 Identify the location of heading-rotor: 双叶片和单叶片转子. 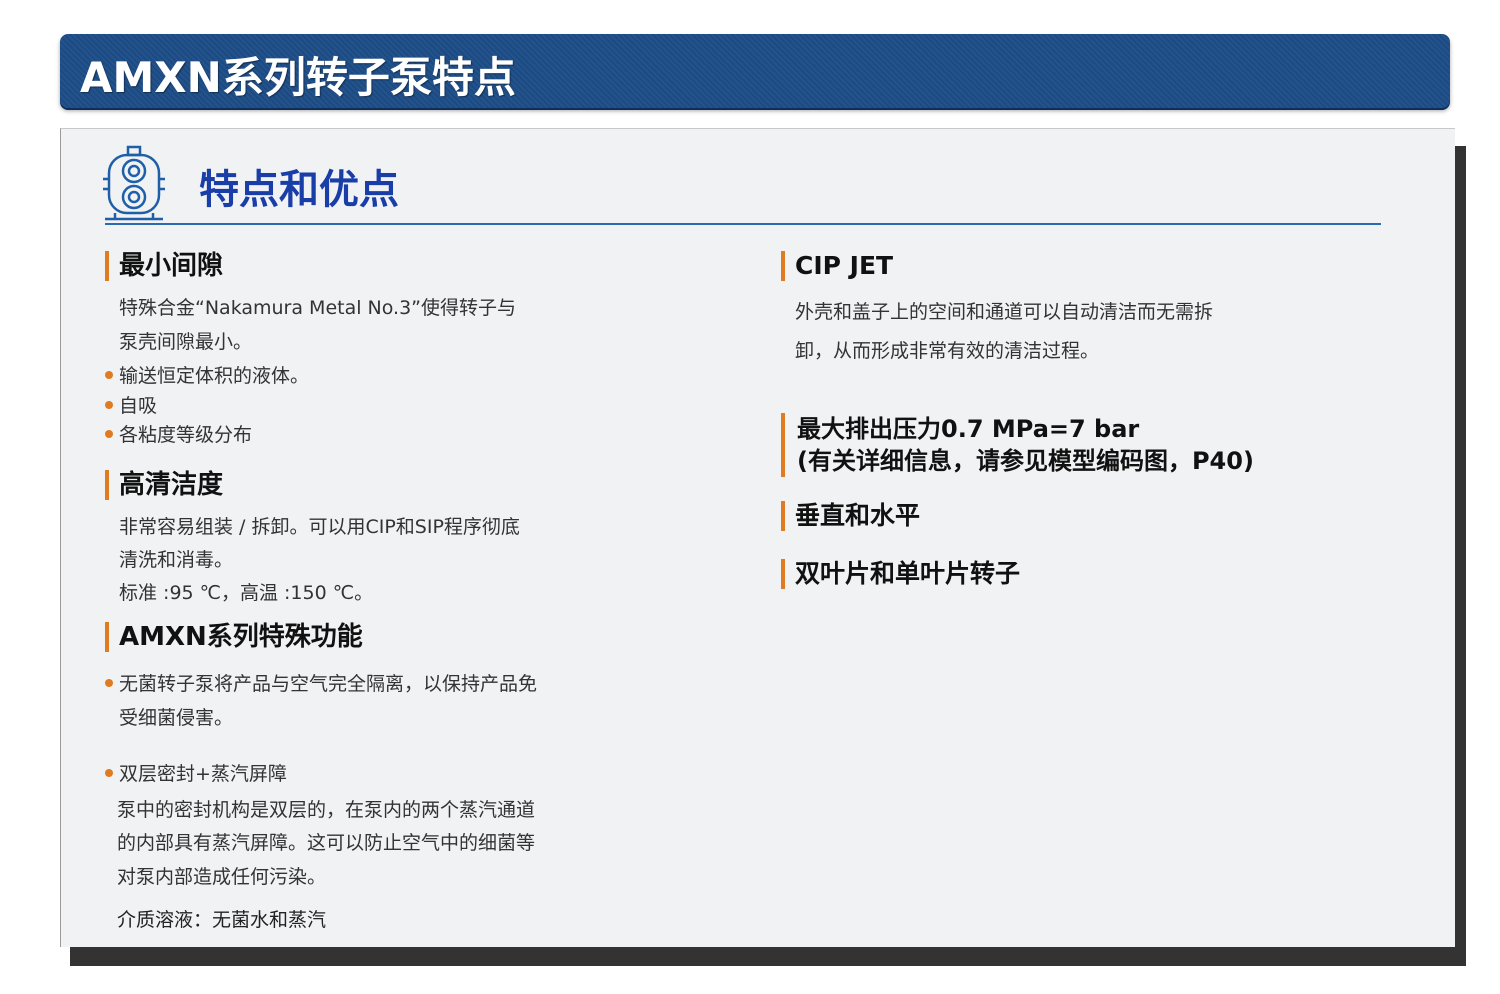
(900, 574).